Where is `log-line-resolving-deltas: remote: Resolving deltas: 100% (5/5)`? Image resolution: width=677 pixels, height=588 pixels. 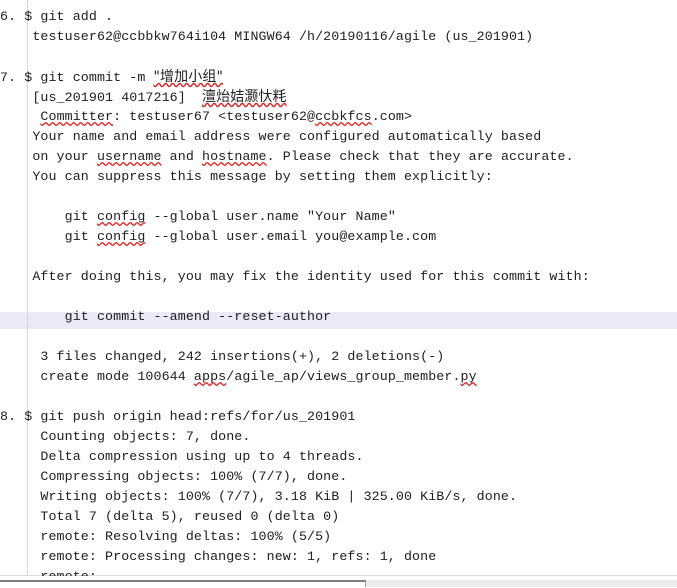 log-line-resolving-deltas: remote: Resolving deltas: 100% (5/5) is located at coordinates (166, 536).